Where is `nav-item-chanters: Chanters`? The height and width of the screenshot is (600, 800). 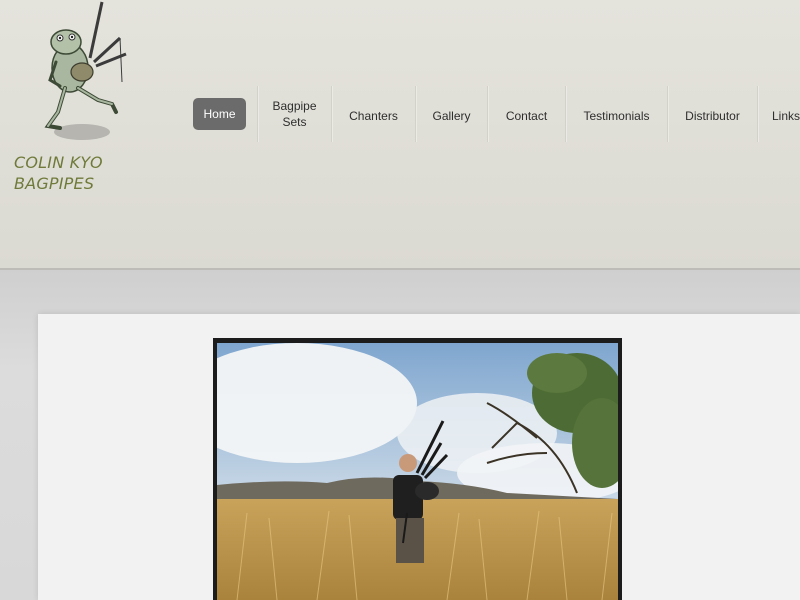 nav-item-chanters: Chanters is located at coordinates (374, 114).